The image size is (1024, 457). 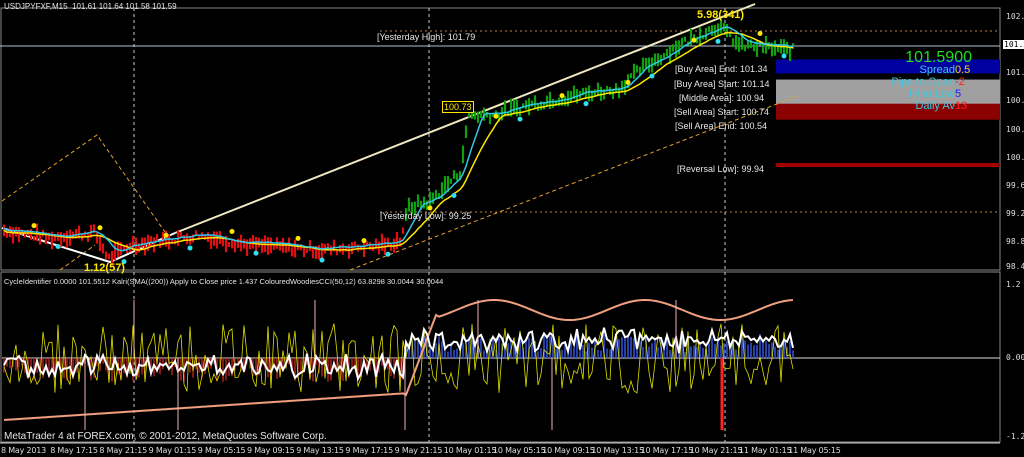 I want to click on yesterday-high-label: [Yesterday High]: 101.79, so click(x=426, y=37).